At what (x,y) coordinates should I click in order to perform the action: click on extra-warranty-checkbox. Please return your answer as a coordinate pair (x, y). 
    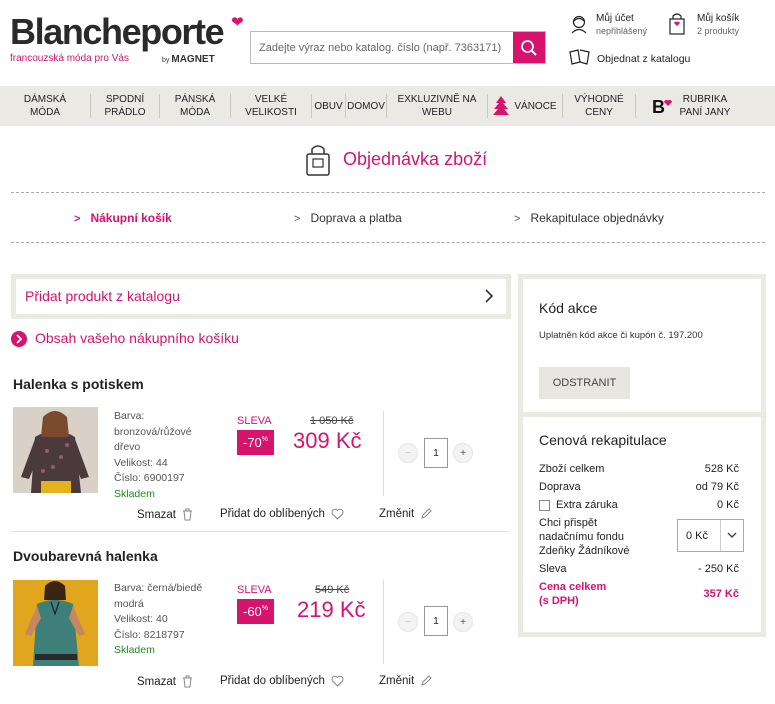
    Looking at the image, I should click on (544, 505).